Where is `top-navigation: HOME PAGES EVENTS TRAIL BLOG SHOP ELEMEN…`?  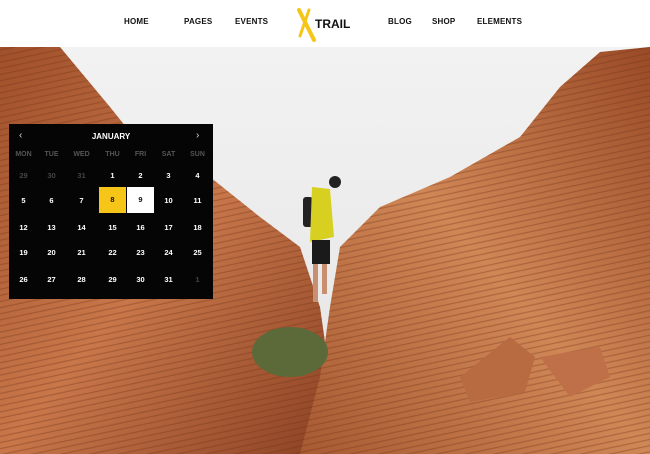
top-navigation: HOME PAGES EVENTS TRAIL BLOG SHOP ELEMEN… is located at coordinates (325, 23).